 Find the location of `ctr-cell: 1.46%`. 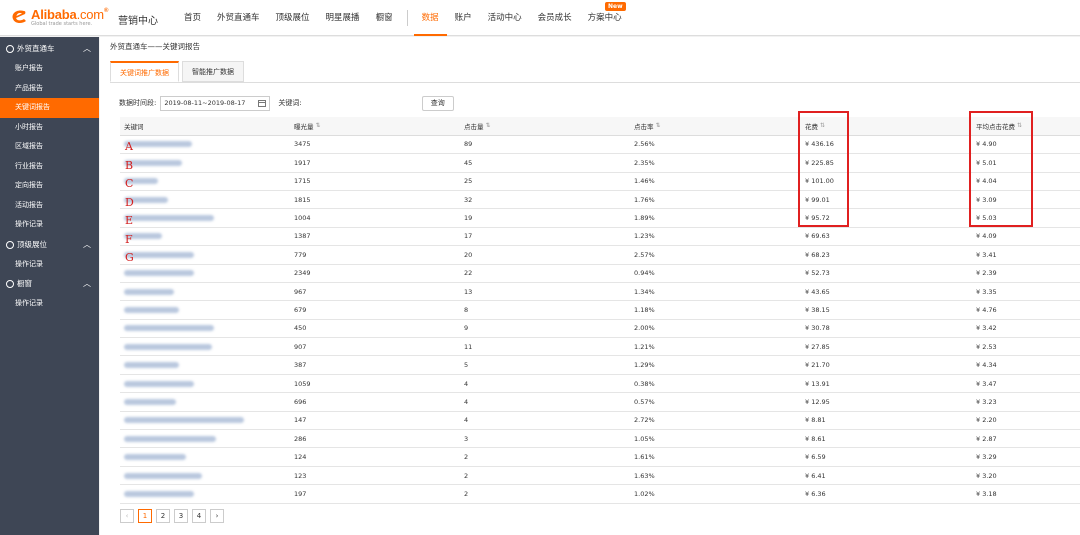

ctr-cell: 1.46% is located at coordinates (644, 181).